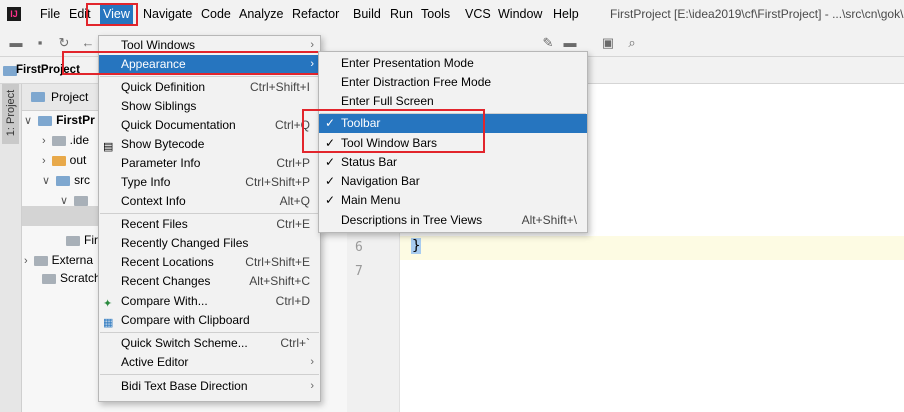 The width and height of the screenshot is (904, 412). I want to click on line-number: 6, so click(359, 247).